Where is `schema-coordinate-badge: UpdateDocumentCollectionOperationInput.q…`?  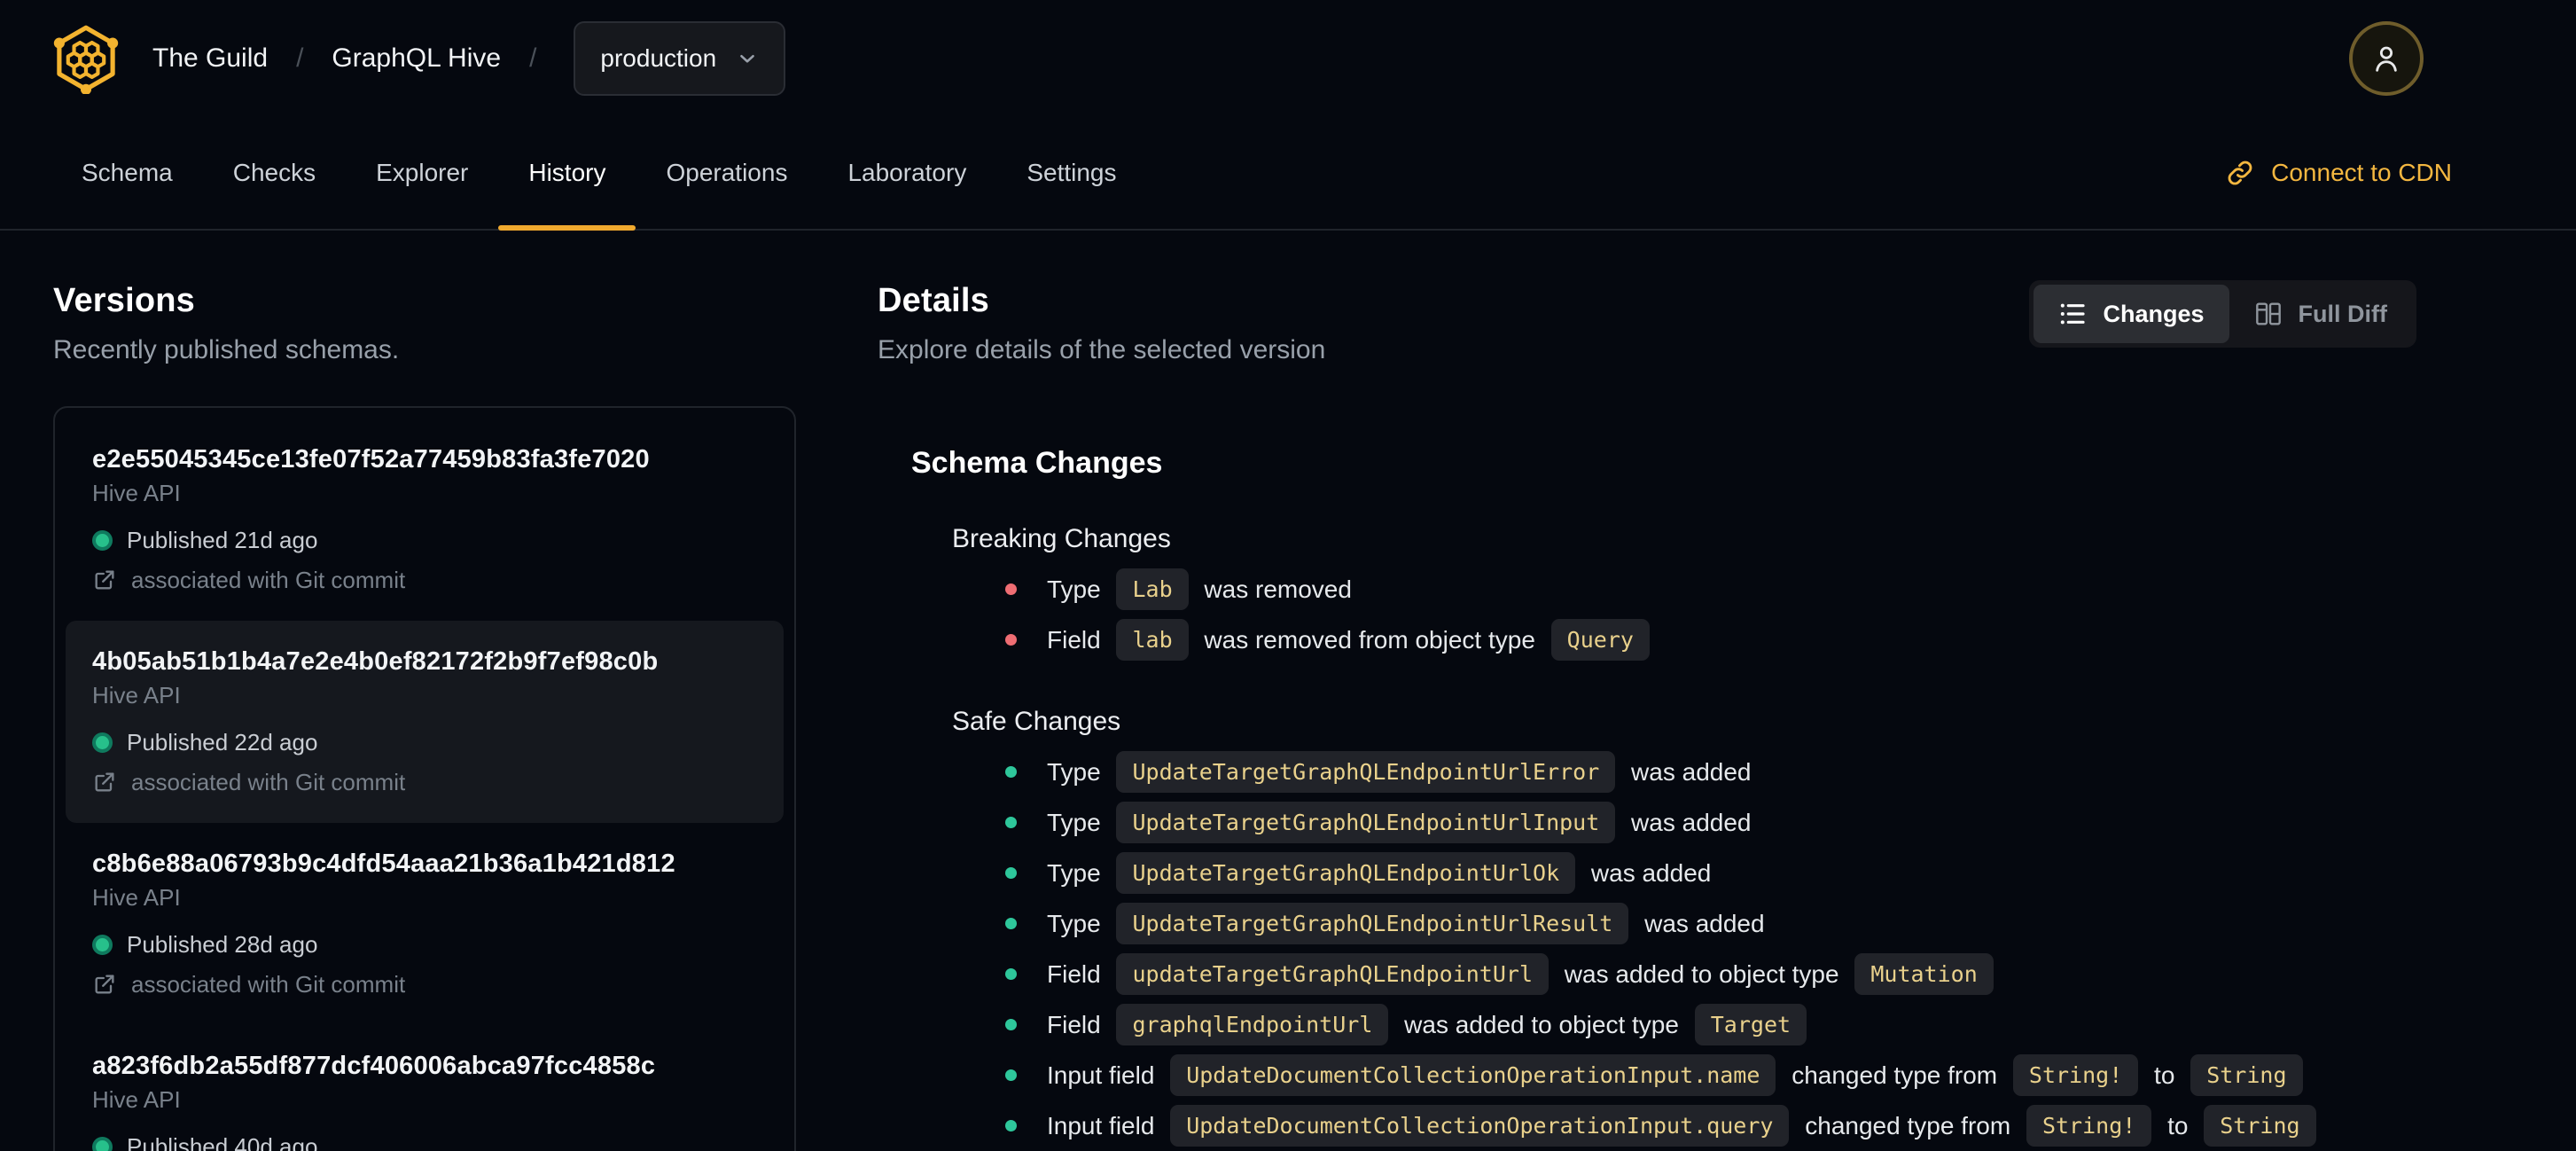
schema-coordinate-badge: UpdateDocumentCollectionOperationInput.q… is located at coordinates (1480, 1126).